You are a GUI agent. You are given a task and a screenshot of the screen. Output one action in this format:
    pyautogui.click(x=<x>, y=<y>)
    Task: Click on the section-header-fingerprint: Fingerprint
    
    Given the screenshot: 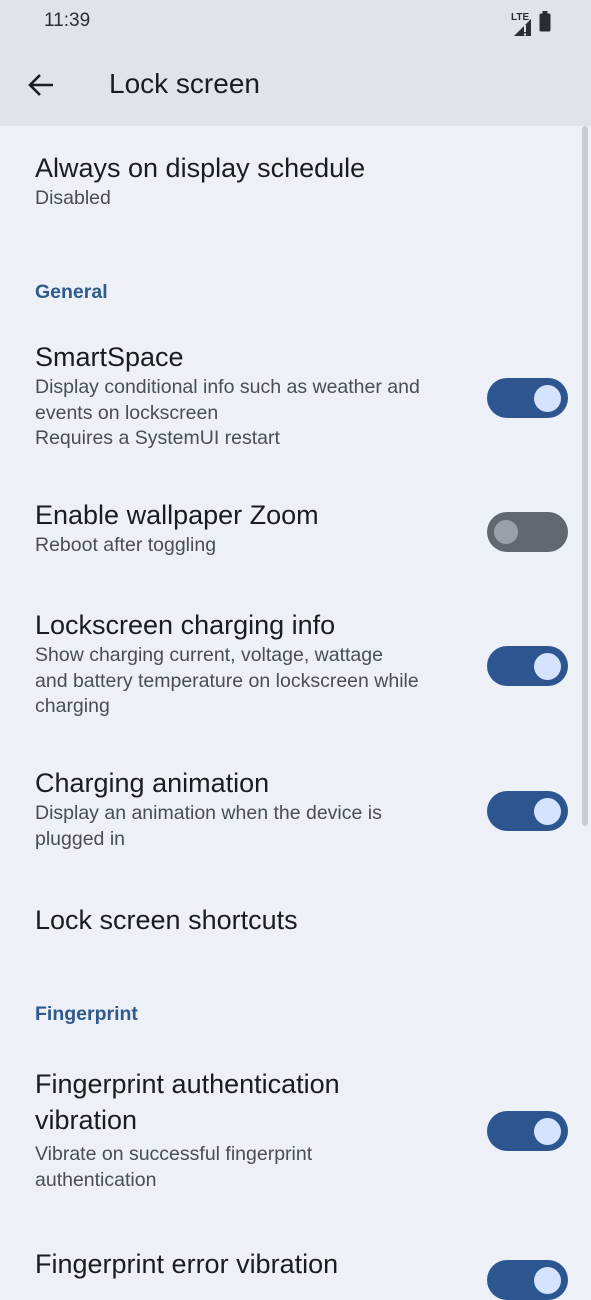 What is the action you would take?
    pyautogui.click(x=86, y=1014)
    